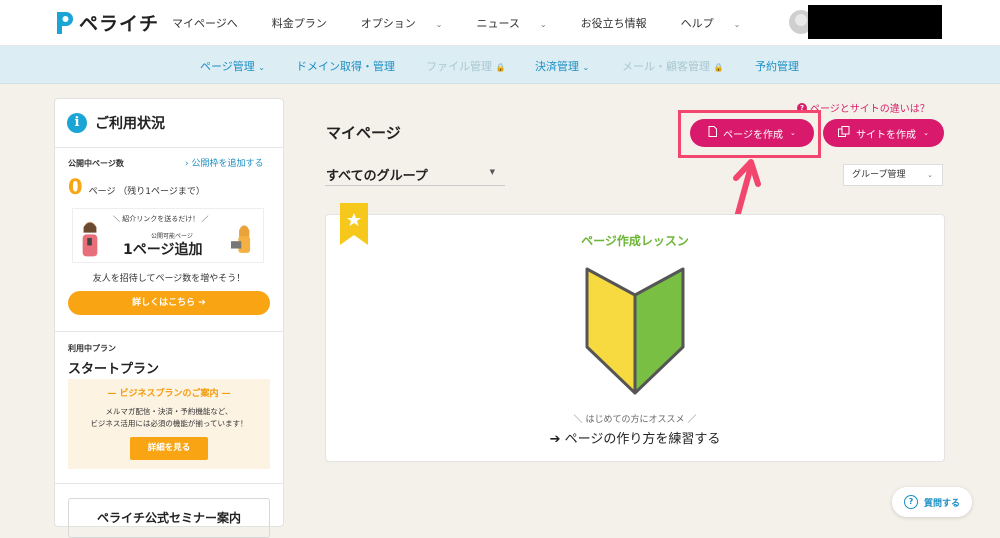 This screenshot has width=1000, height=538. I want to click on nav-useful-info: お役立ち情報, so click(622, 23).